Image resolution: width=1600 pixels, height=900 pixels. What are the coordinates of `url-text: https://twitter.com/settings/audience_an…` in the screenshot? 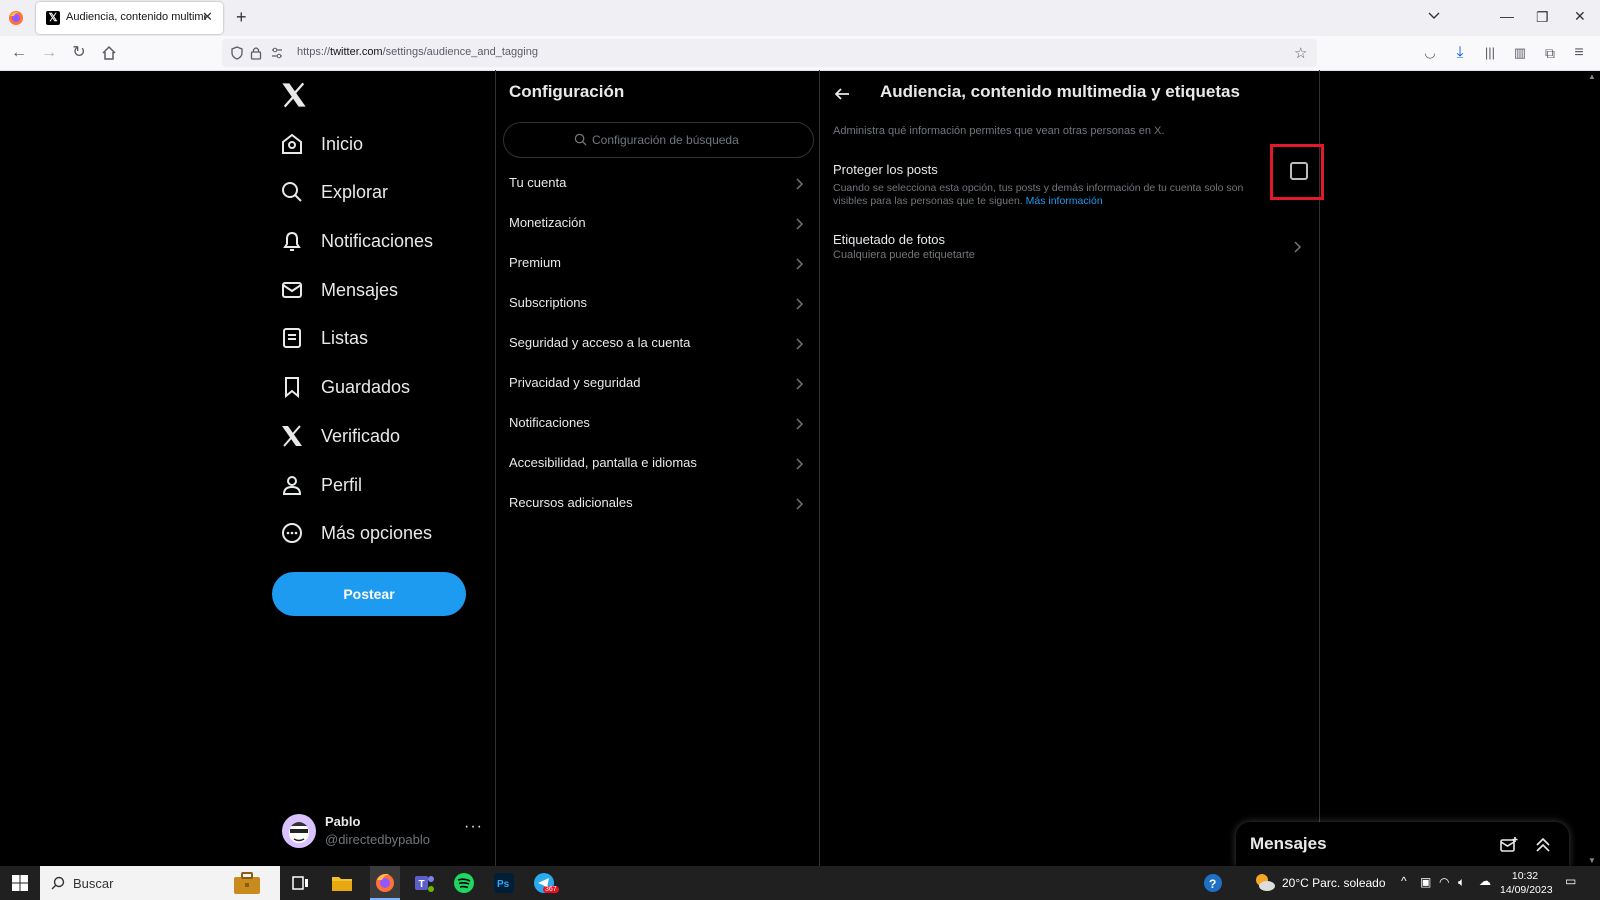 It's located at (417, 52).